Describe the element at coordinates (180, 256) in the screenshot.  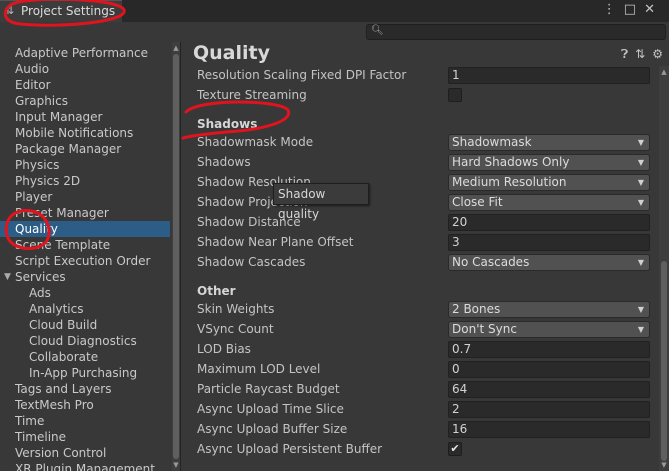
I see `panel-divider` at that location.